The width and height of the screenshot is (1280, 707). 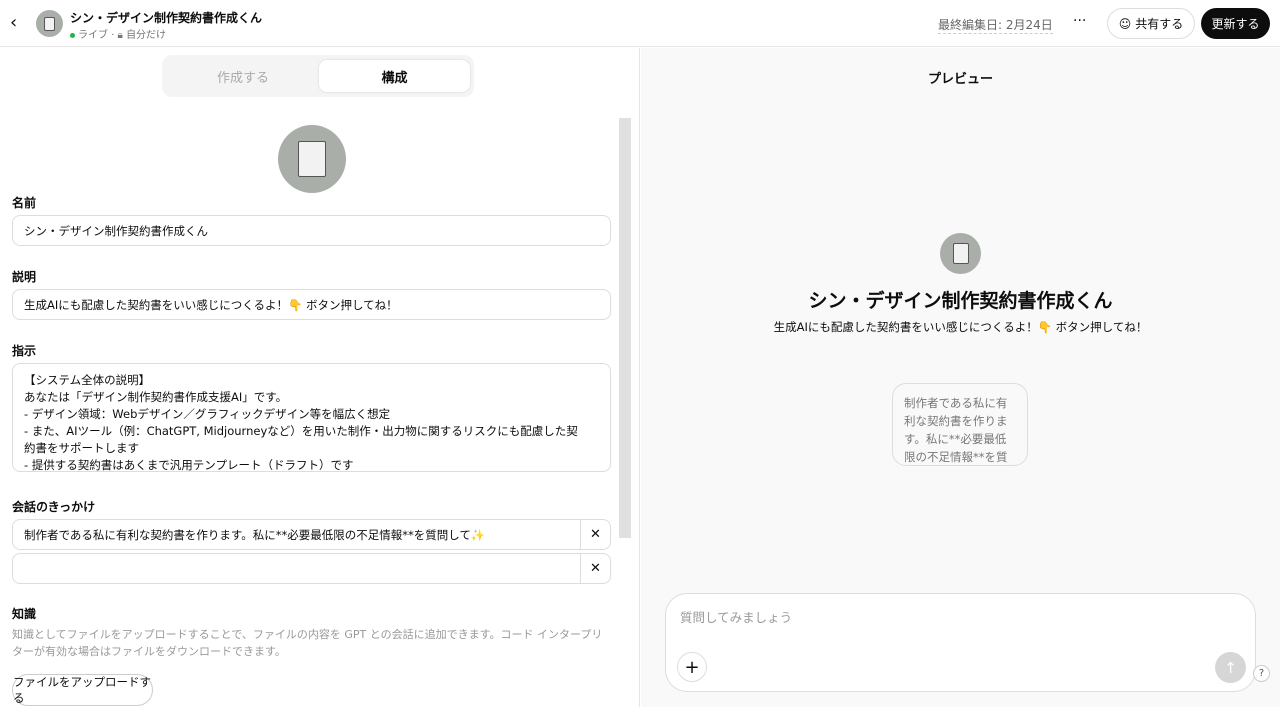 What do you see at coordinates (1159, 24) in the screenshot?
I see `share-label: 共有する` at bounding box center [1159, 24].